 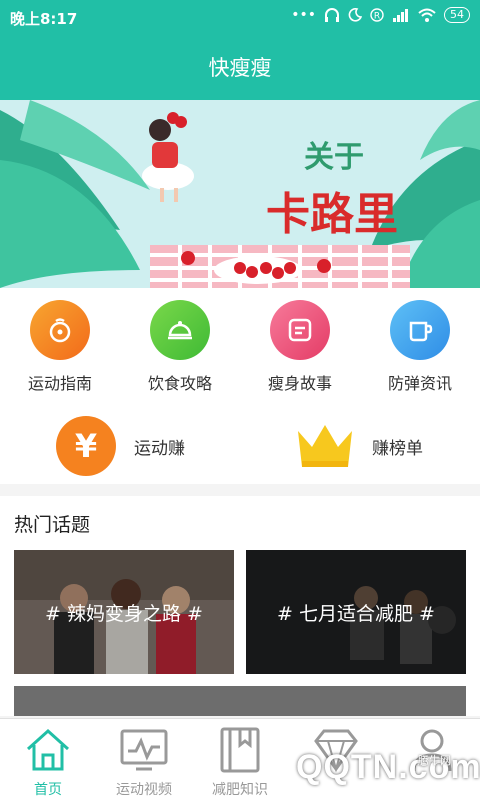 What do you see at coordinates (120, 446) in the screenshot?
I see `earn-button: ¥ 运动赚` at bounding box center [120, 446].